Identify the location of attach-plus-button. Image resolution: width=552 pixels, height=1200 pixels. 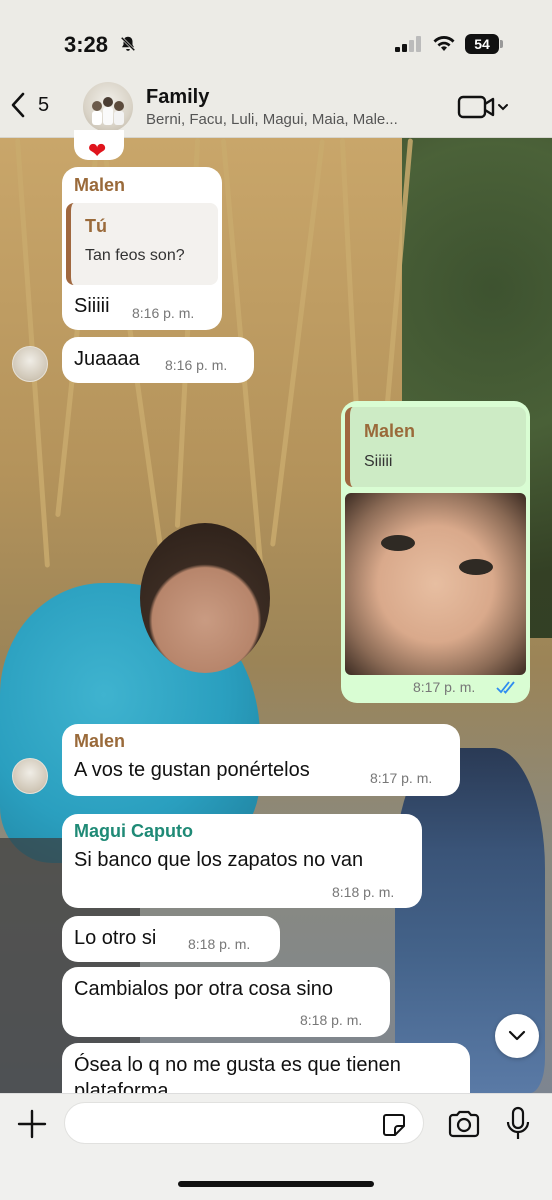
(32, 1124).